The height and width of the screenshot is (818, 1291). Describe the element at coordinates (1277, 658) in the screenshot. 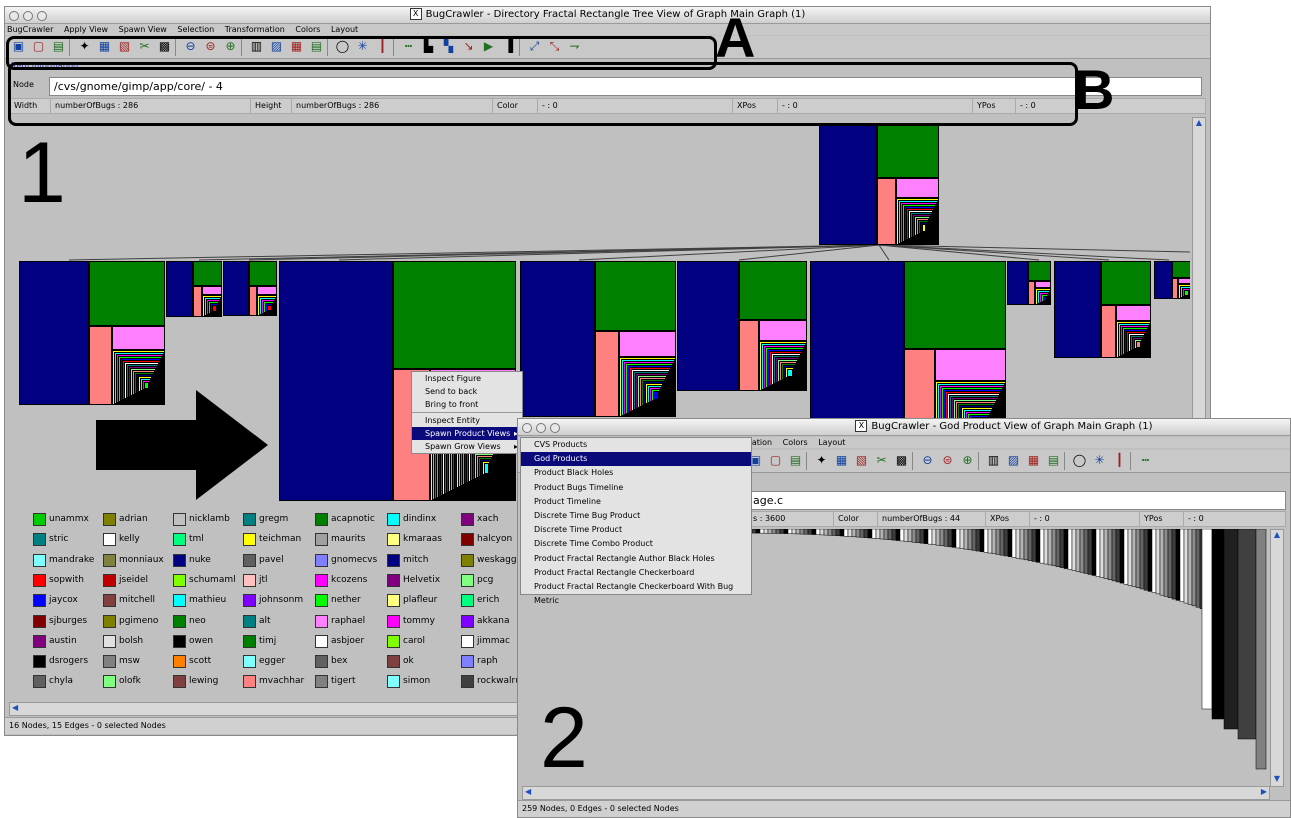

I see `second-vertical-scrollbar: ▲ ▼` at that location.